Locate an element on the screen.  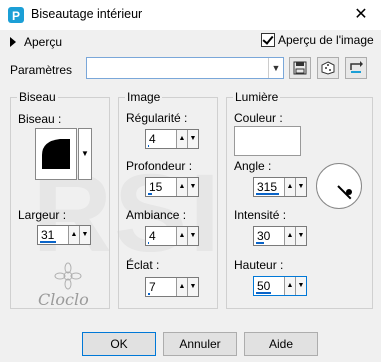
cancel-button: Annuler is located at coordinates (200, 344).